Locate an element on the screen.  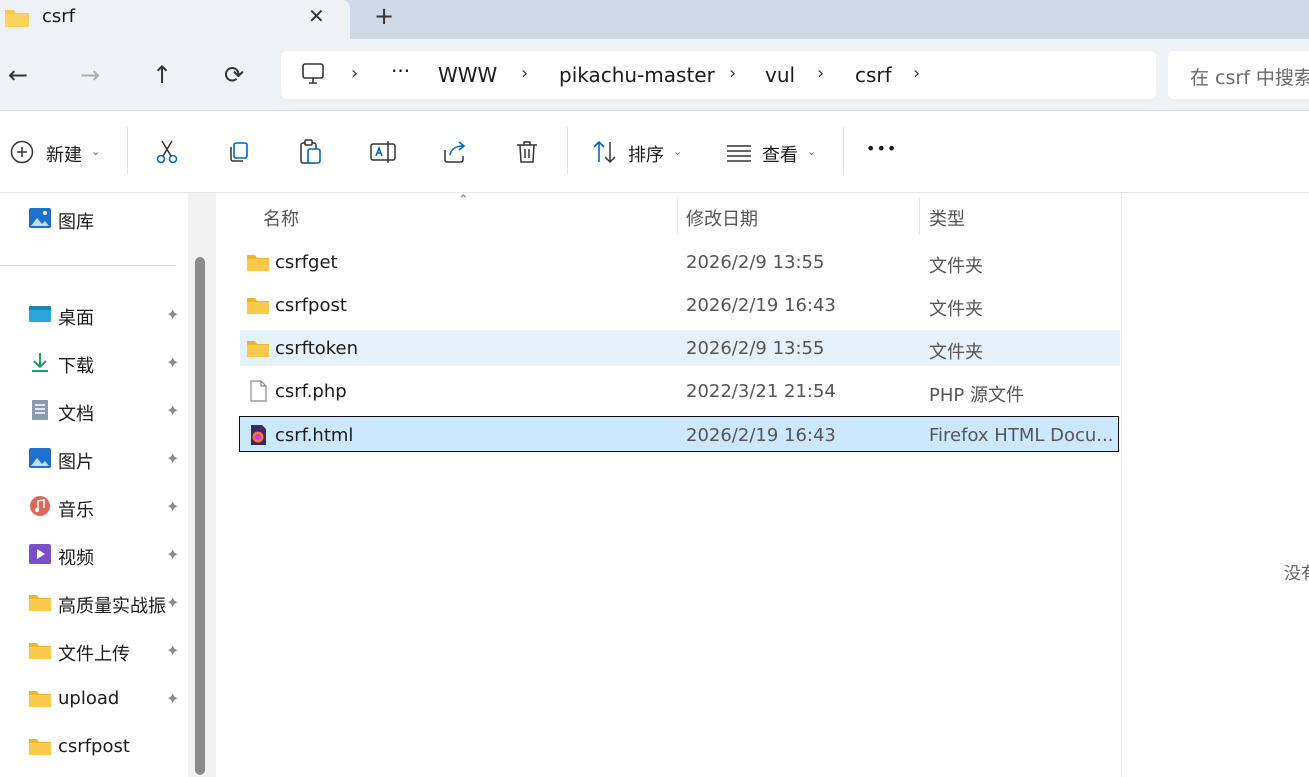
pictures-icon is located at coordinates (40, 458).